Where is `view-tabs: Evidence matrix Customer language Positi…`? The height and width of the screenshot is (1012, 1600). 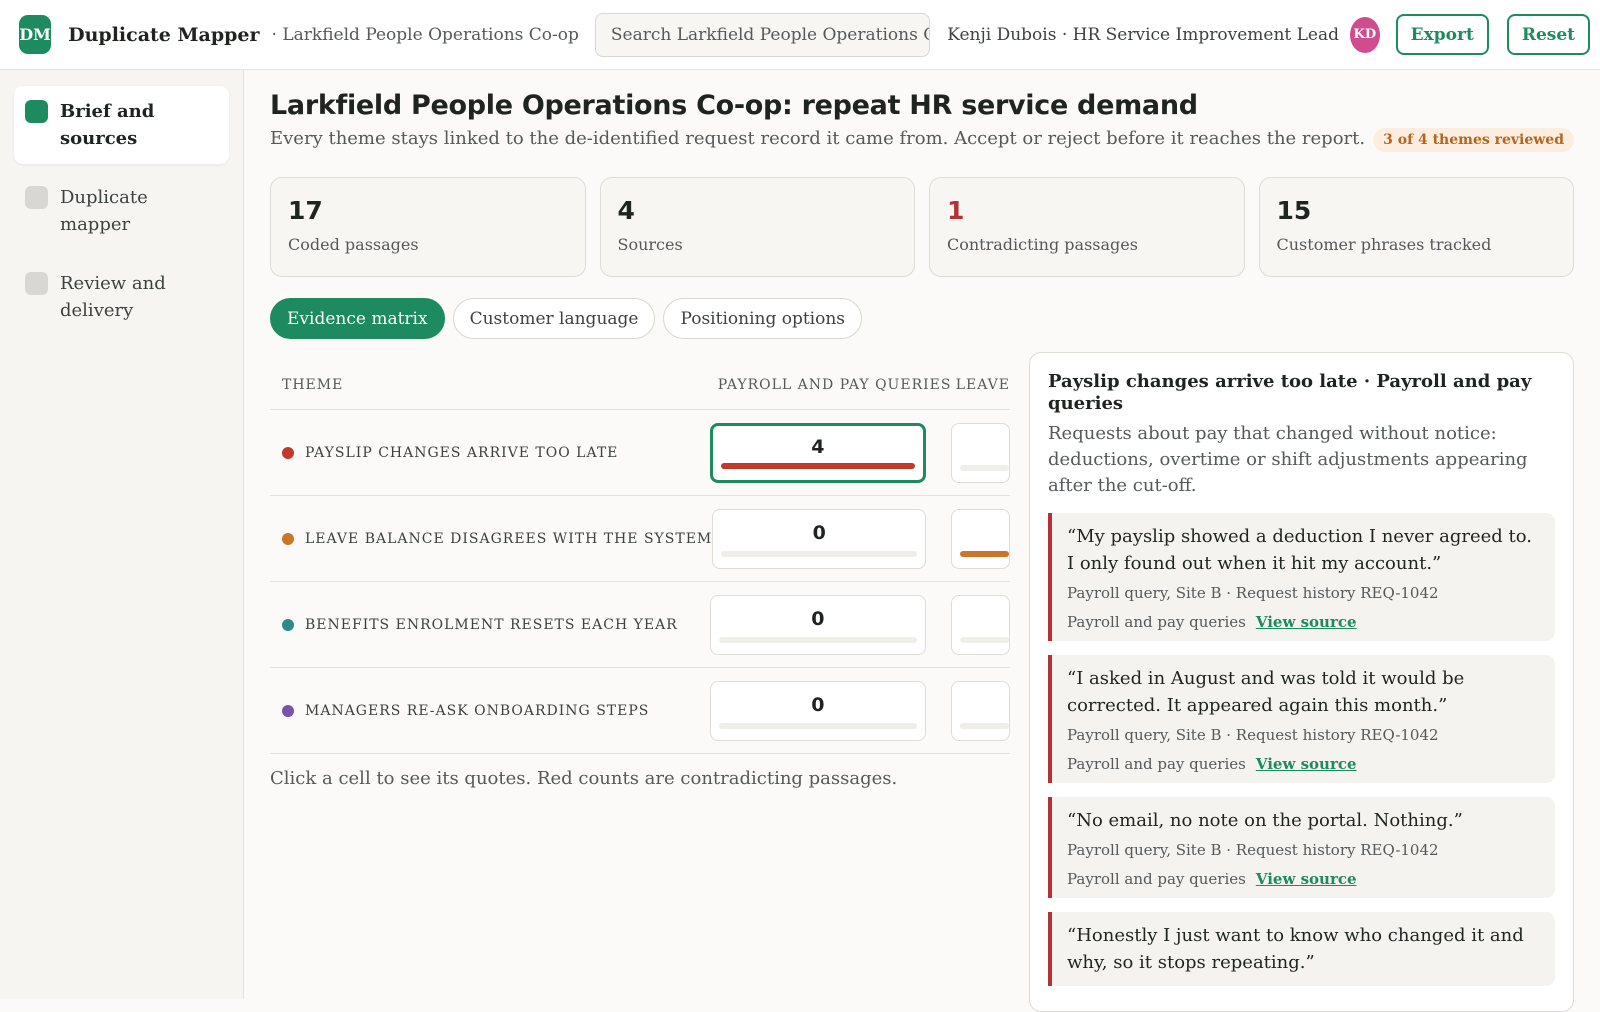 view-tabs: Evidence matrix Customer language Positi… is located at coordinates (566, 318).